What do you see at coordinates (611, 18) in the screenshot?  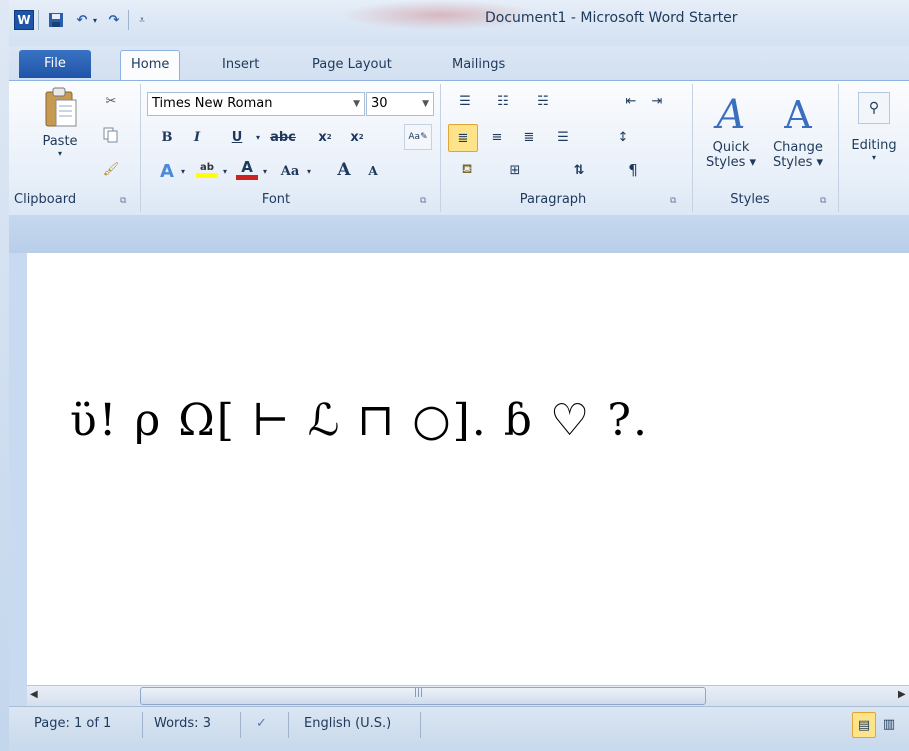 I see `window-title: Document1 - Microsoft Word Starter` at bounding box center [611, 18].